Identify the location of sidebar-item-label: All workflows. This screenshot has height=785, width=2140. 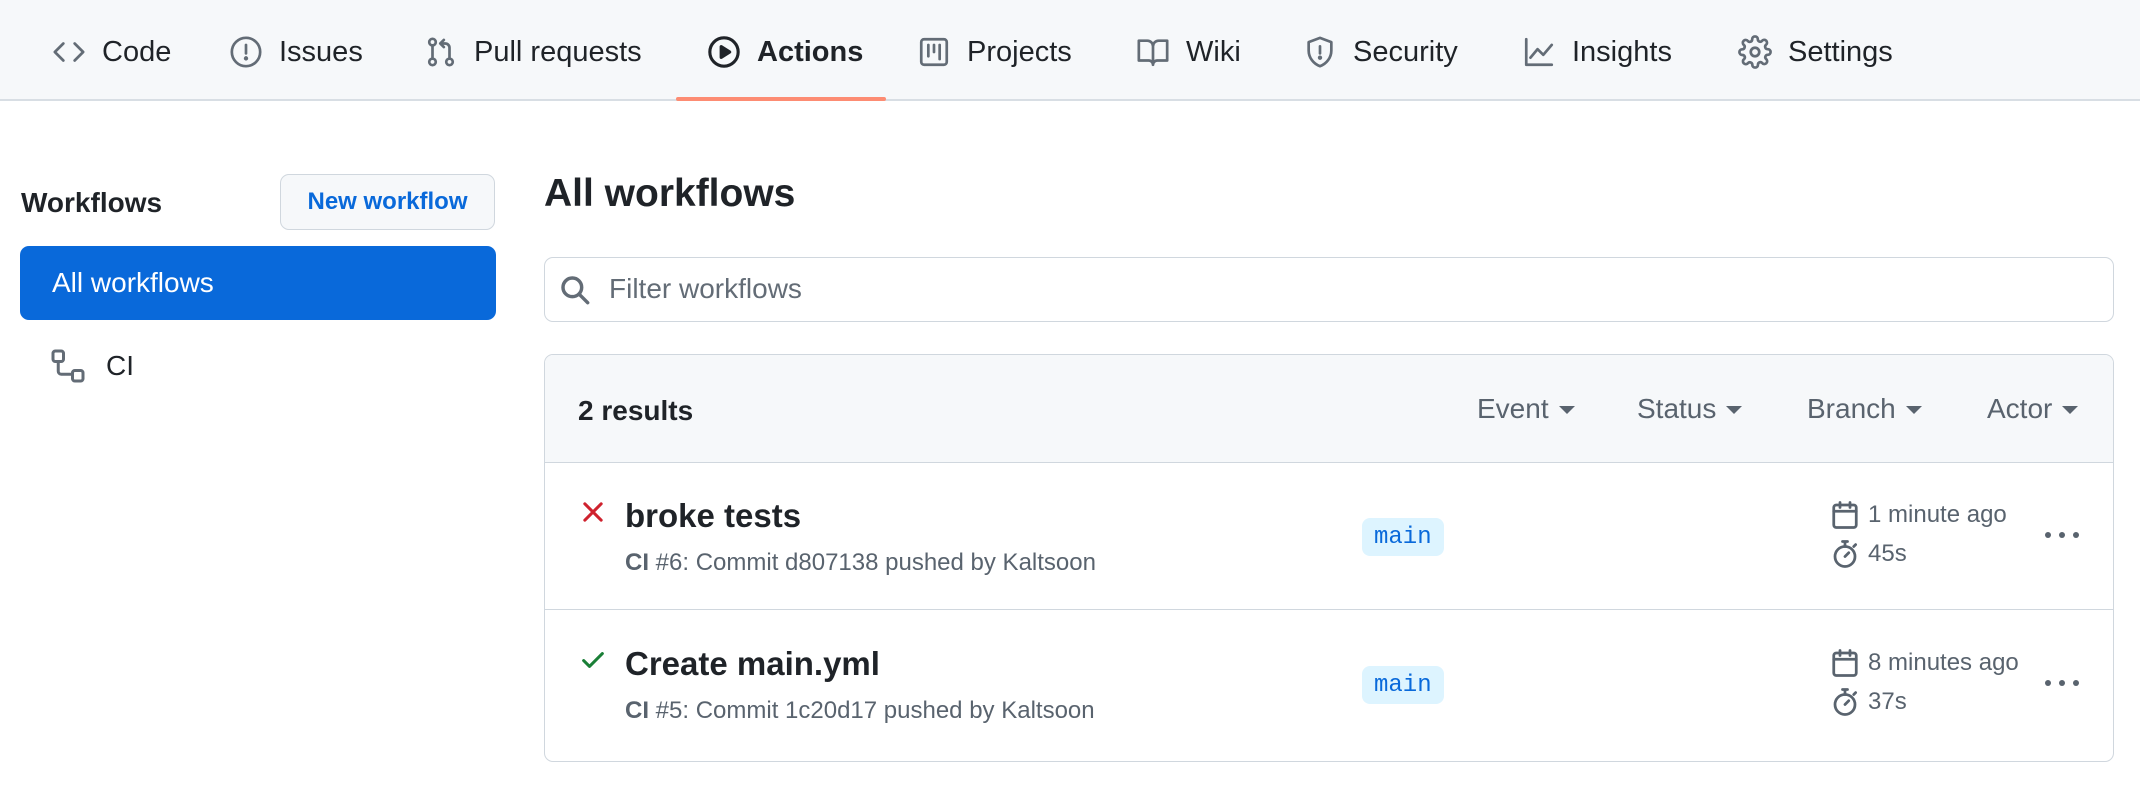
(133, 282).